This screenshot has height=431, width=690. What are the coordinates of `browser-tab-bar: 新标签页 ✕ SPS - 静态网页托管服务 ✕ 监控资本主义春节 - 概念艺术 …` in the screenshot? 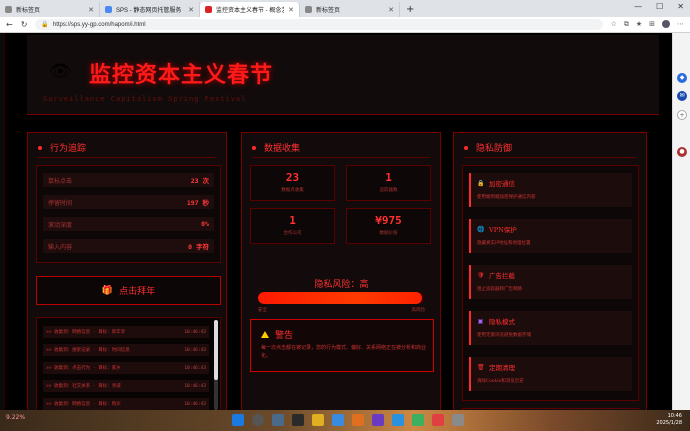 It's located at (345, 8).